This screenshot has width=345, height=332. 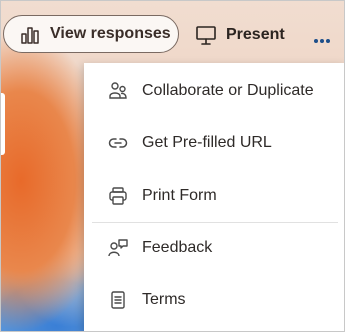 What do you see at coordinates (322, 37) in the screenshot?
I see `more-horizontal-icon` at bounding box center [322, 37].